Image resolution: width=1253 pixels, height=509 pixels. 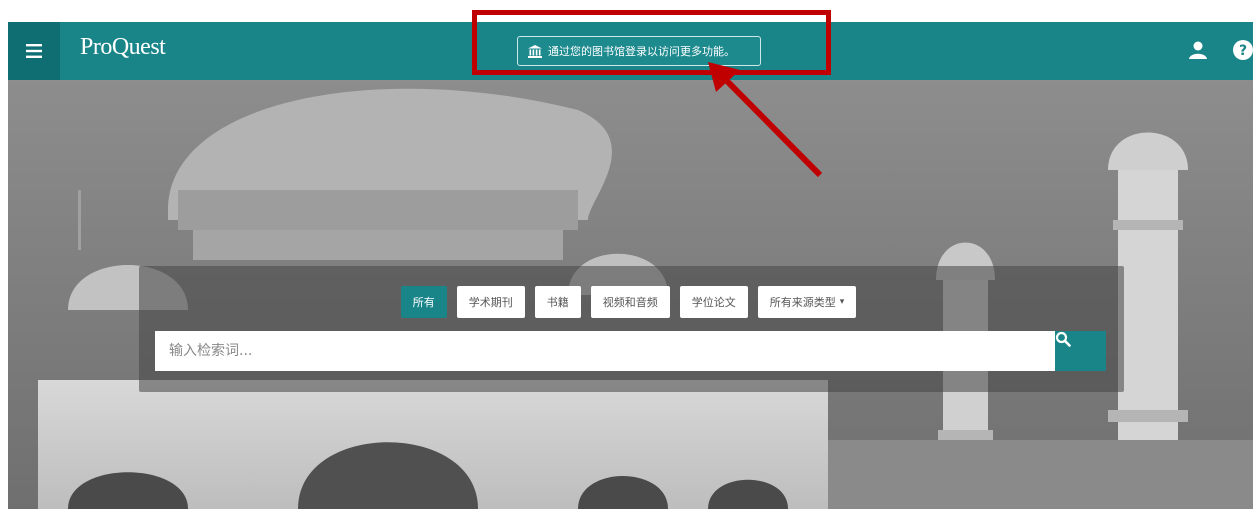 I want to click on user-icon, so click(x=1198, y=52).